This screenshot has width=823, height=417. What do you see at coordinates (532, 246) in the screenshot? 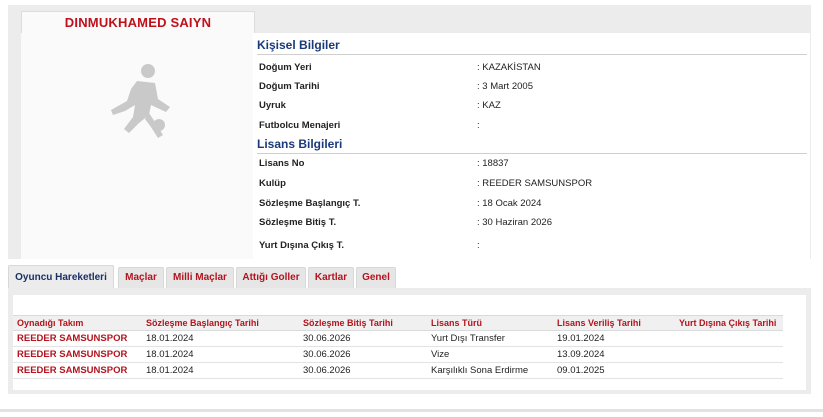
I see `info-row-abroad-date: Yurt Dışına Çıkış T. :` at bounding box center [532, 246].